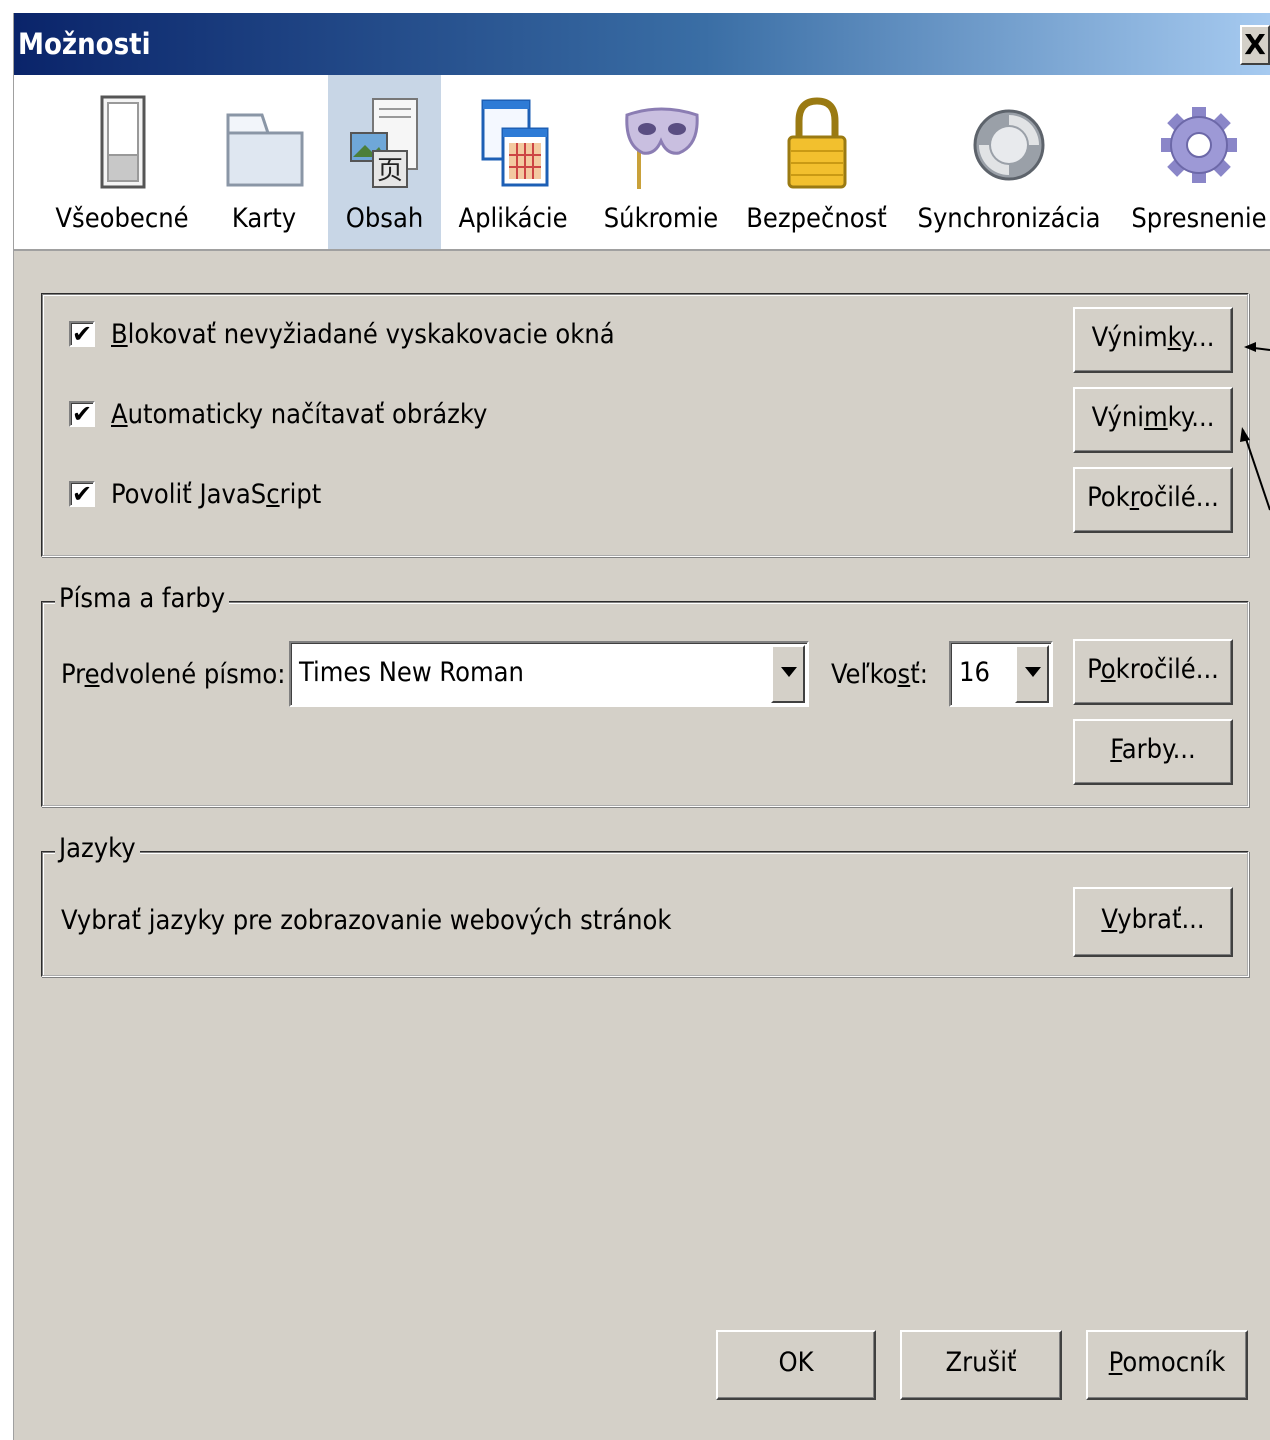 The width and height of the screenshot is (1270, 1440). I want to click on tab-advanced: Spresnenie, so click(1198, 162).